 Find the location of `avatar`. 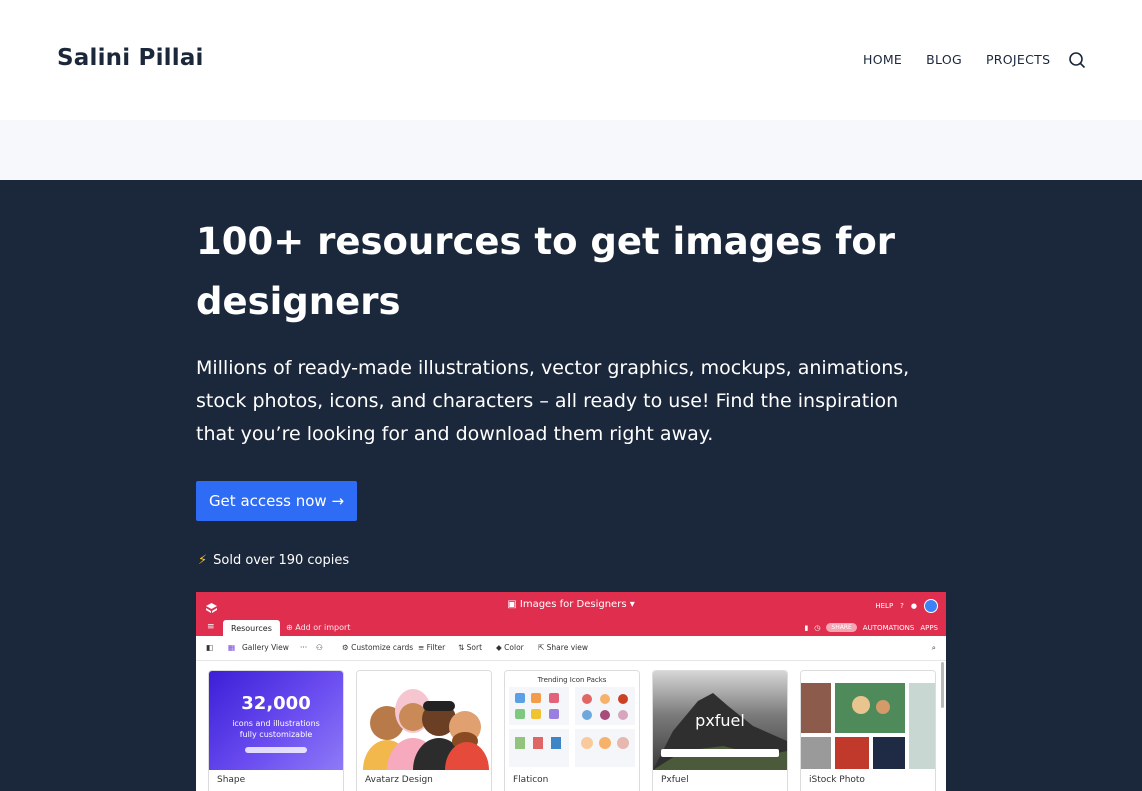

avatar is located at coordinates (931, 606).